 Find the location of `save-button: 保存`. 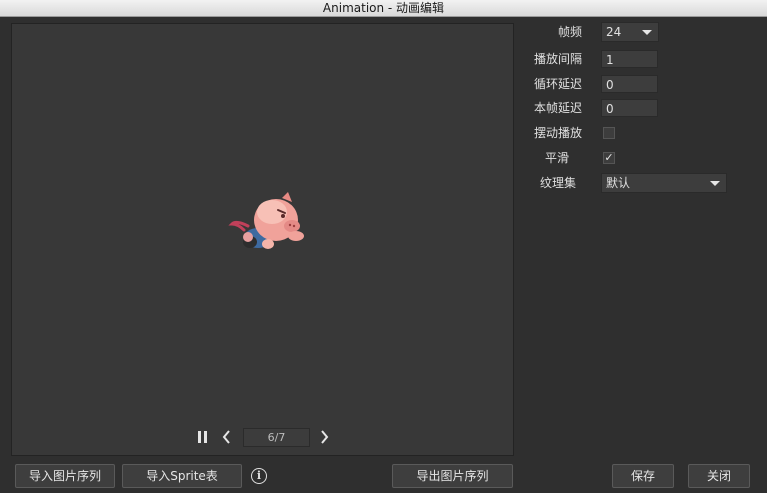

save-button: 保存 is located at coordinates (643, 476).